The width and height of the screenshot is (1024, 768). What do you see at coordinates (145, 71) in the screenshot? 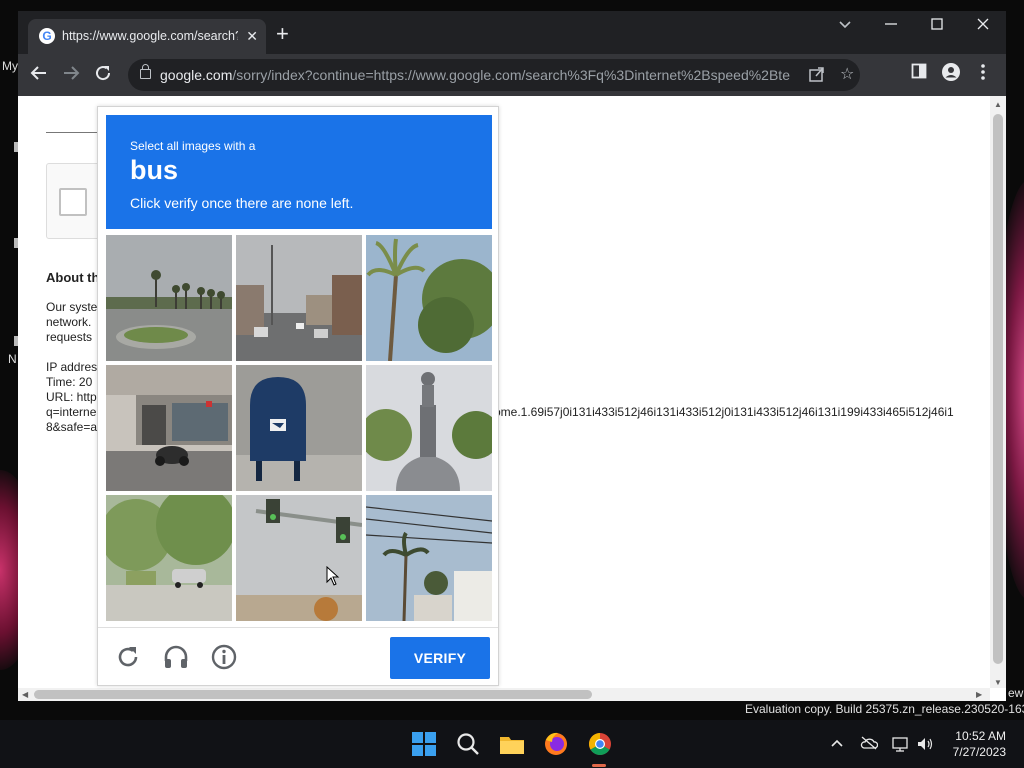
I see `lock-icon` at bounding box center [145, 71].